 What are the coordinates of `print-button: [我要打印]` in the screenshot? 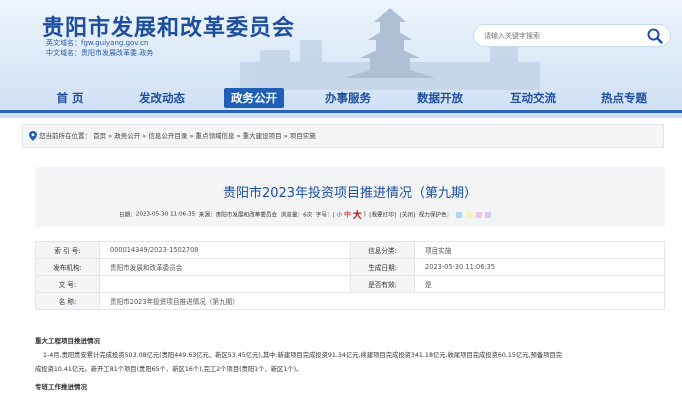 It's located at (382, 216).